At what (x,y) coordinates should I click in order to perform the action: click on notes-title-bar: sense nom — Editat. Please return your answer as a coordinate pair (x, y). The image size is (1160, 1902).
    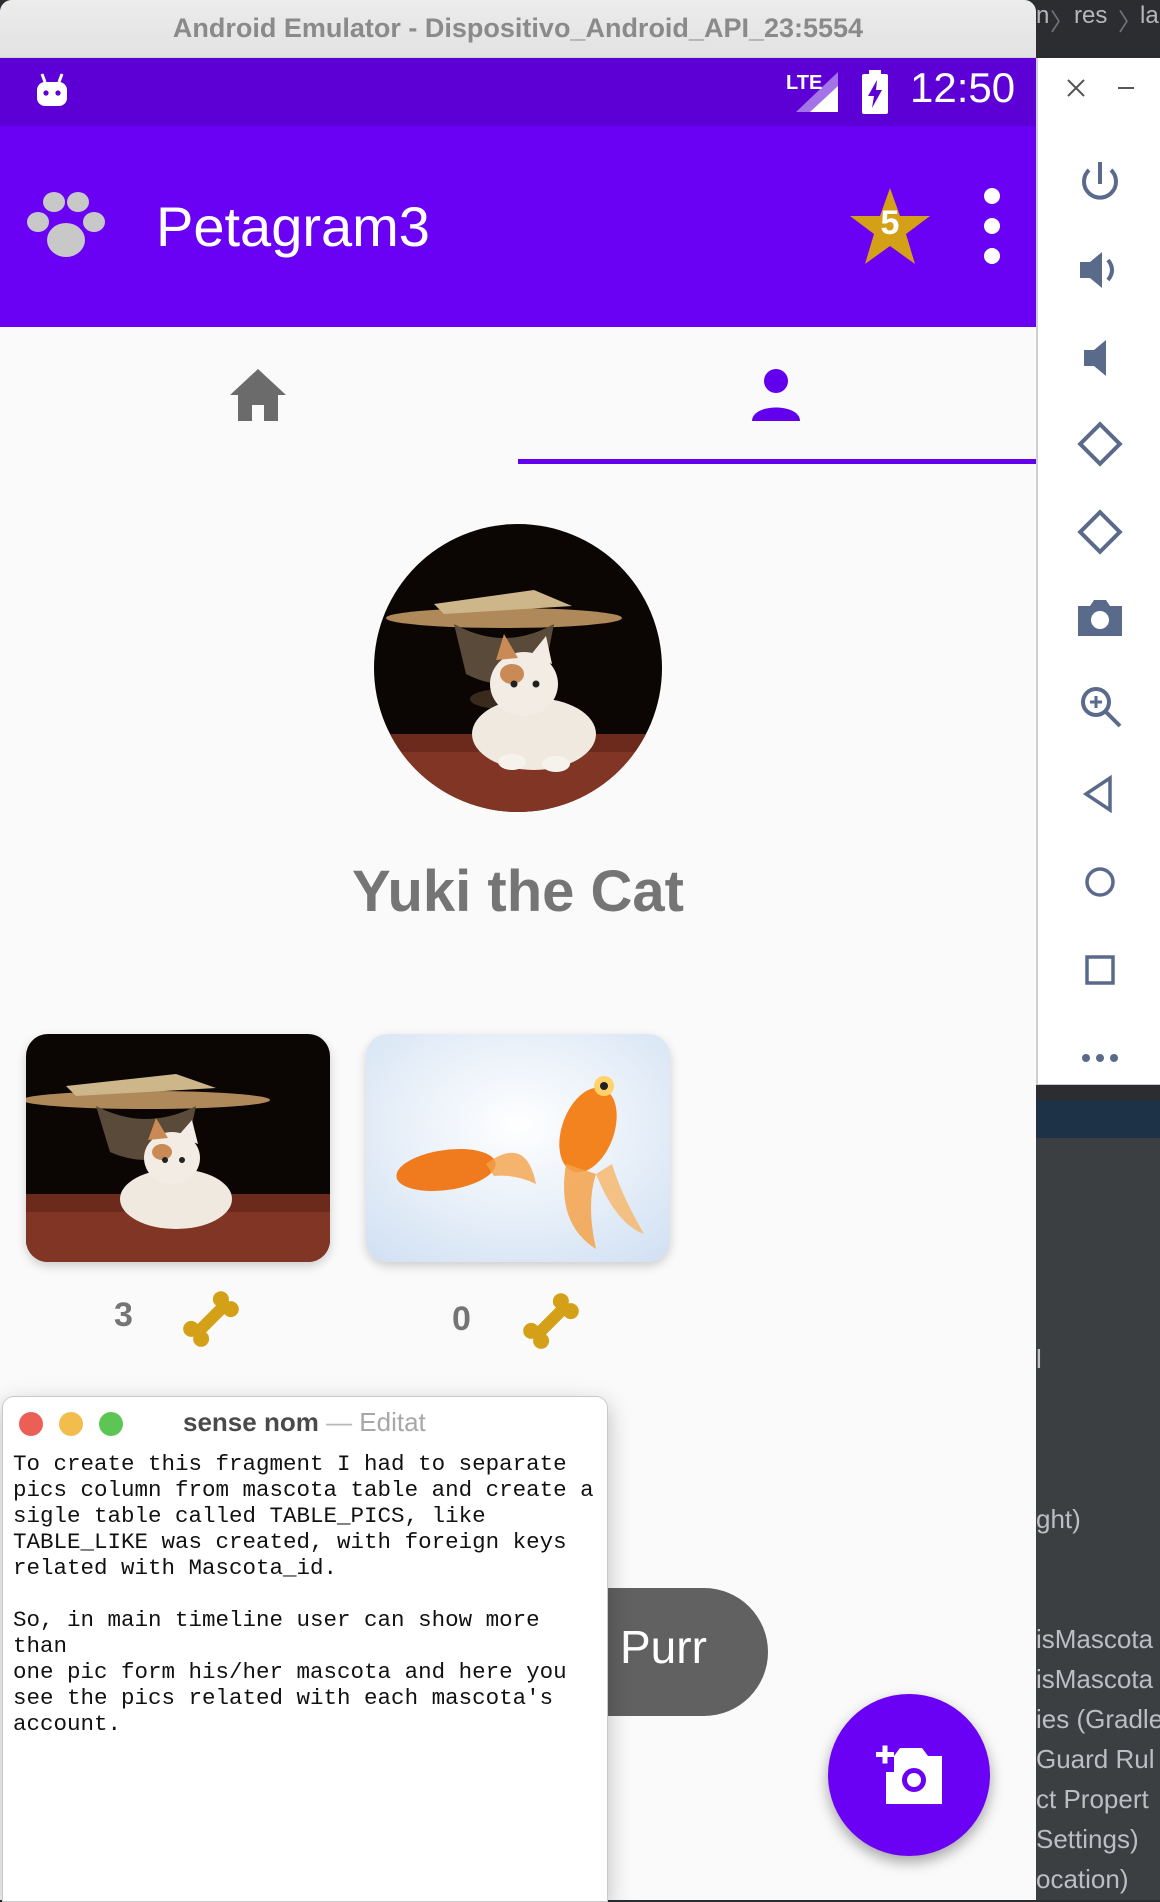
    Looking at the image, I should click on (305, 1422).